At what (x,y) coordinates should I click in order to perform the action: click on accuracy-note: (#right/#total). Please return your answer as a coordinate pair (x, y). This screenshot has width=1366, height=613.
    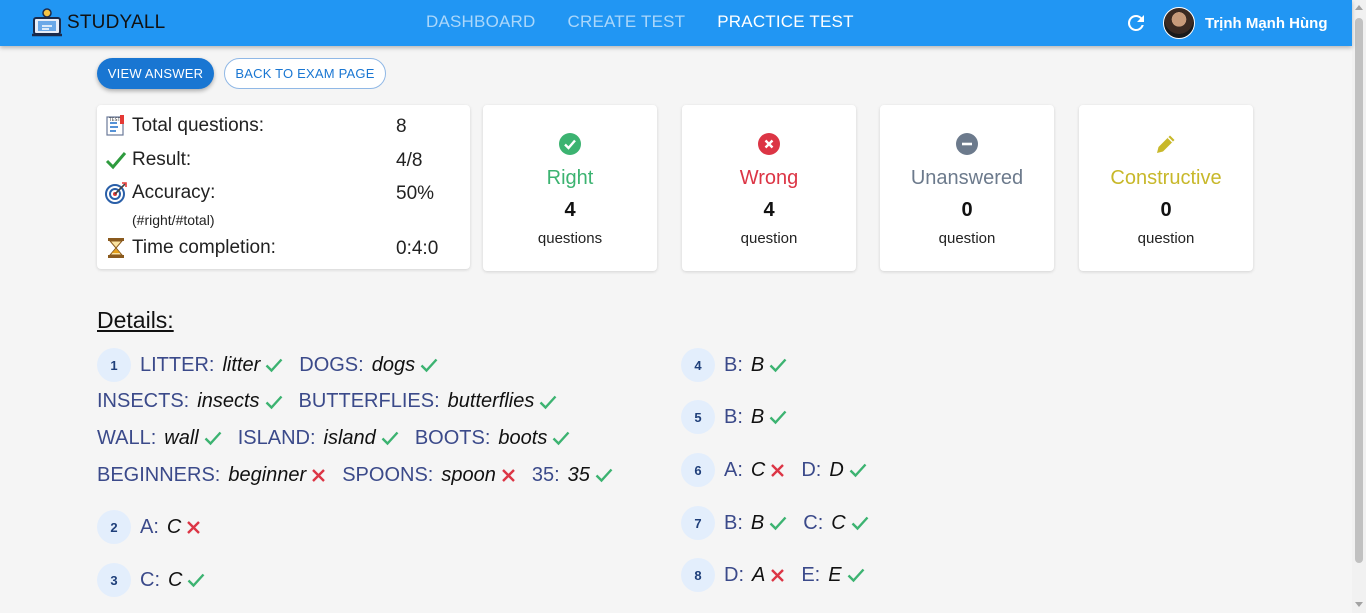
    Looking at the image, I should click on (173, 220).